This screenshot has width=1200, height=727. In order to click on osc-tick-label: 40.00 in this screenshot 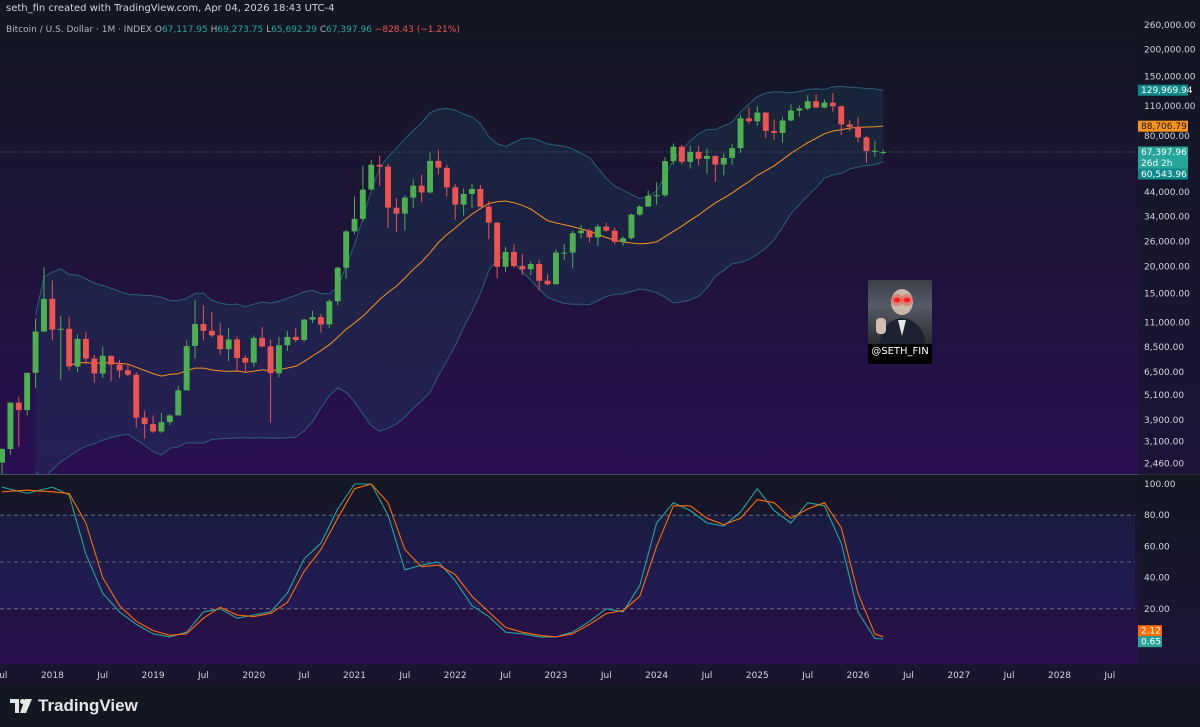, I will do `click(1157, 579)`.